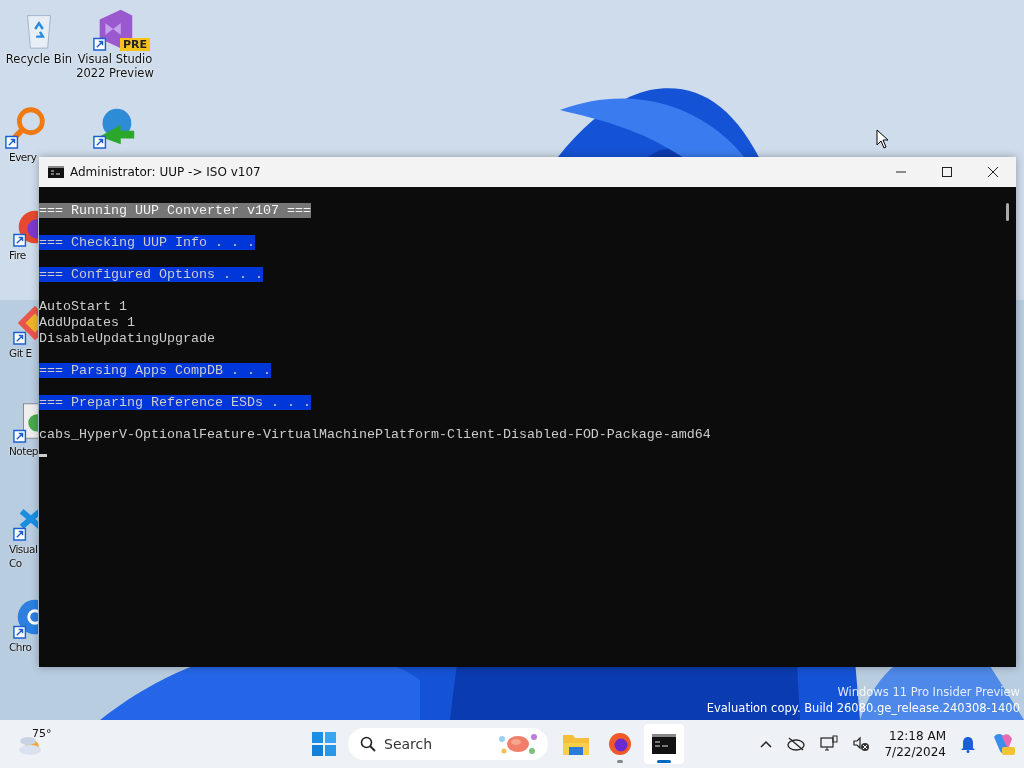 The width and height of the screenshot is (1024, 768). What do you see at coordinates (968, 744) in the screenshot?
I see `bell-icon` at bounding box center [968, 744].